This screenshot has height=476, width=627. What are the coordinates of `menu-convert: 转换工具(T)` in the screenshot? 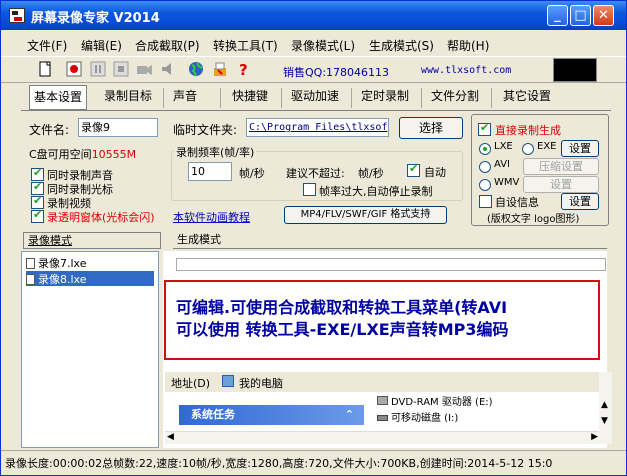 It's located at (245, 45).